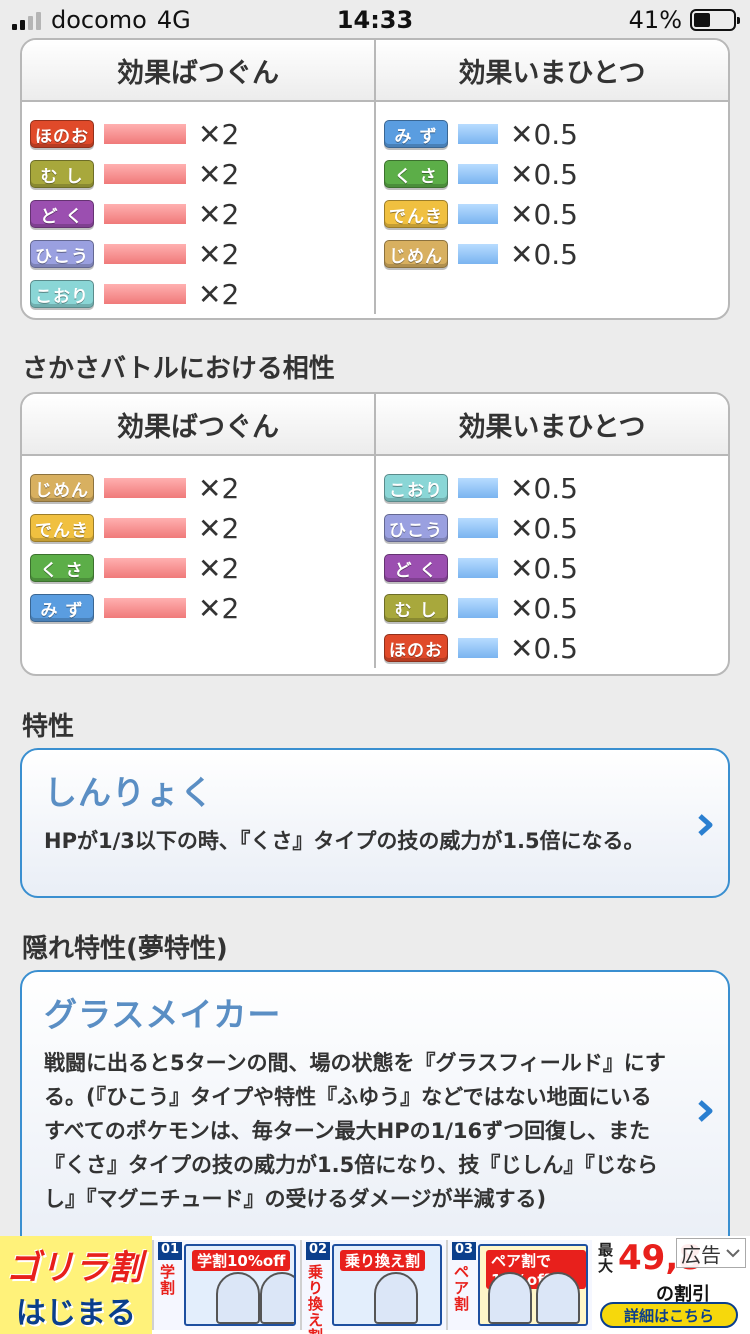 The image size is (750, 1334). I want to click on type-row: でんき ✕2, so click(202, 528).